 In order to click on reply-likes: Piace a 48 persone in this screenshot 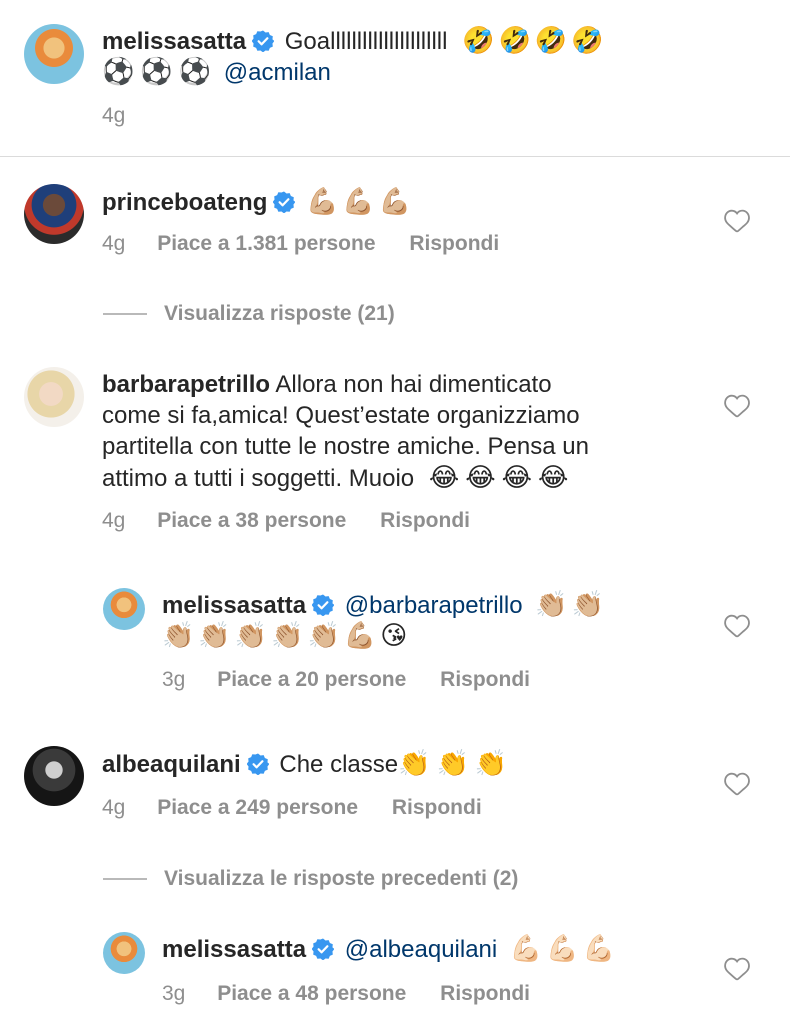, I will do `click(311, 993)`.